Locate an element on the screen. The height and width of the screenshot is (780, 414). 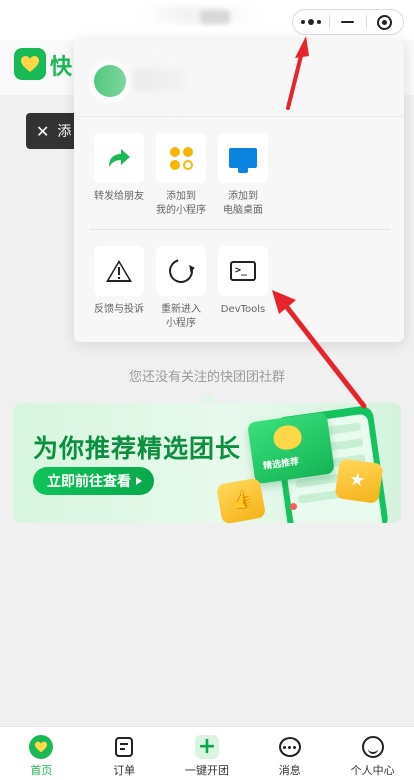
share-arrow-icon is located at coordinates (119, 158).